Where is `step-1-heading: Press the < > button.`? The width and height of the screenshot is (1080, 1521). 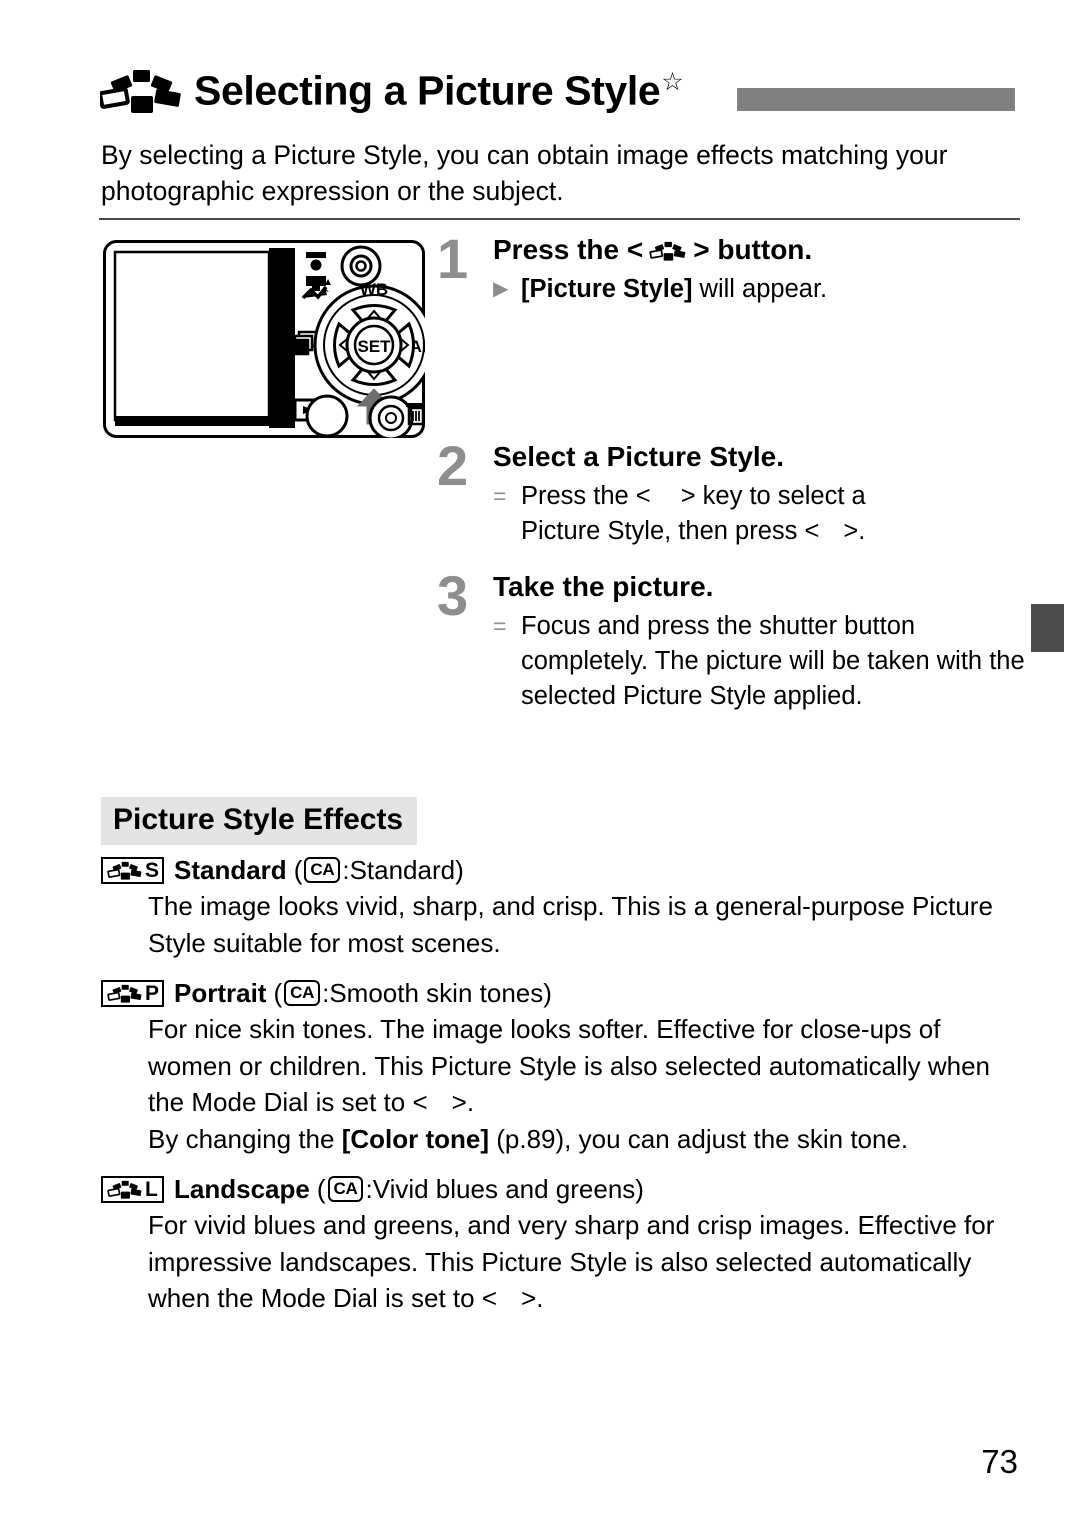
step-1-heading: Press the < > button. is located at coordinates (653, 249).